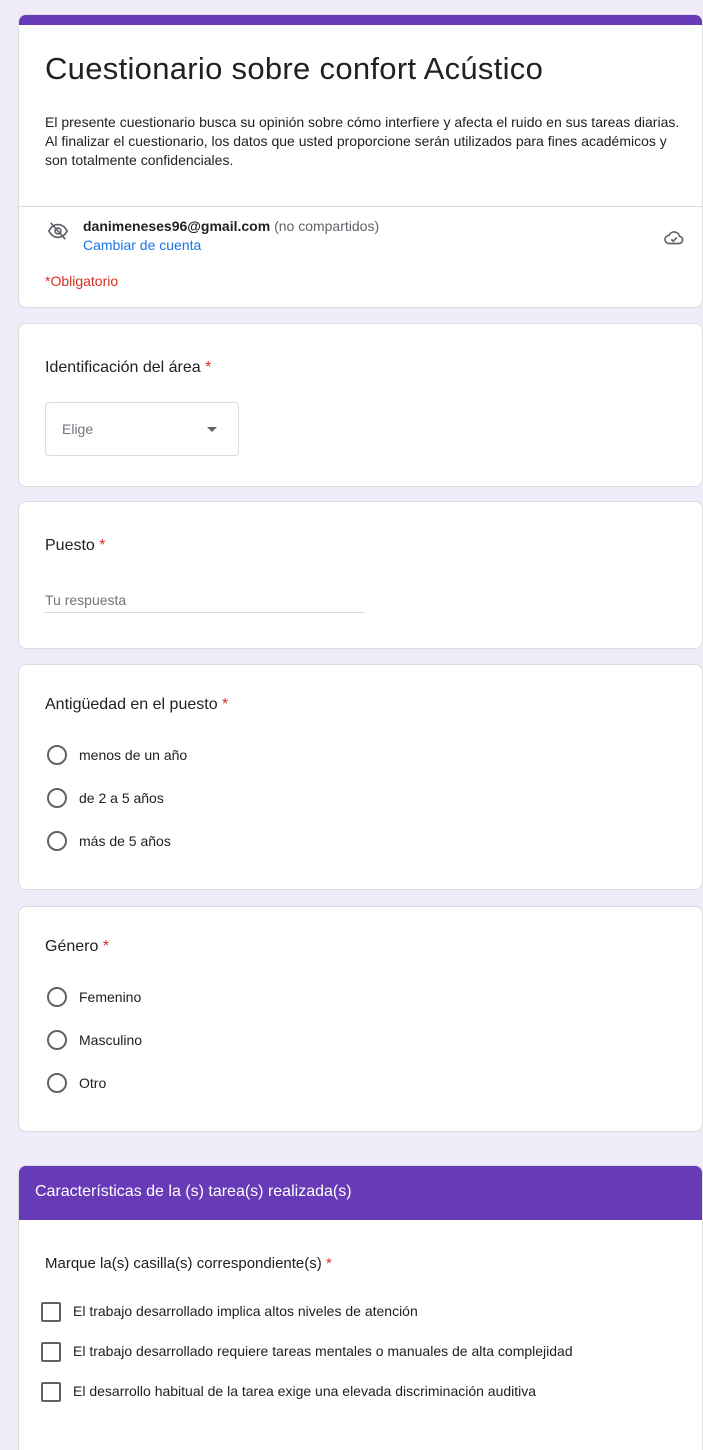  What do you see at coordinates (212, 429) in the screenshot?
I see `caret-down-icon` at bounding box center [212, 429].